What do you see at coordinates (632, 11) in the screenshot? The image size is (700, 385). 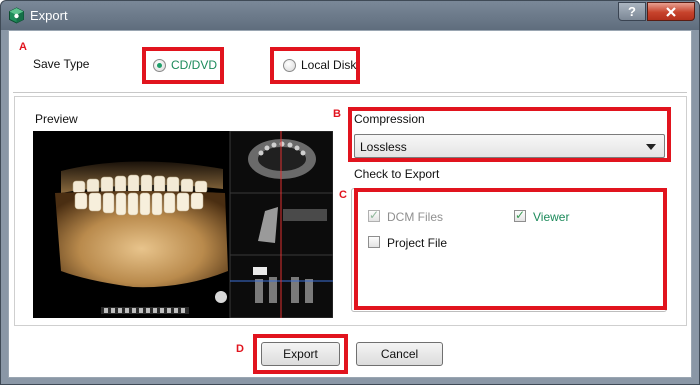 I see `help-button: ?` at bounding box center [632, 11].